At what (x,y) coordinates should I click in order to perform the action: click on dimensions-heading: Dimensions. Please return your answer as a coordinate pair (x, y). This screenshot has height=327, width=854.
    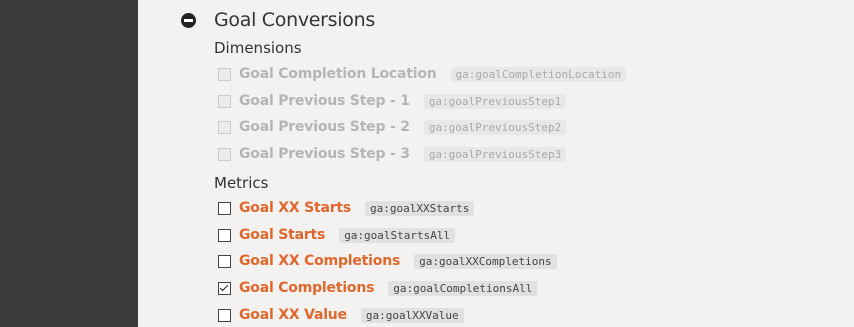
    Looking at the image, I should click on (258, 48).